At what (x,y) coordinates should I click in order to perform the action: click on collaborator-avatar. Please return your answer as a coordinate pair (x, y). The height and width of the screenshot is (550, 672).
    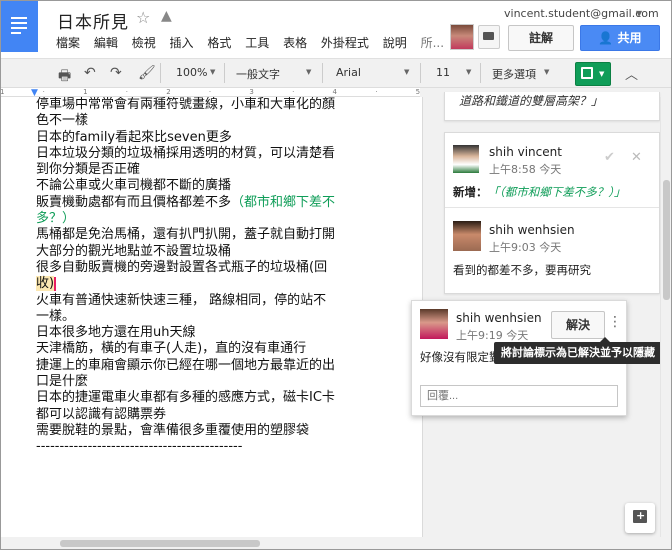
    Looking at the image, I should click on (462, 37).